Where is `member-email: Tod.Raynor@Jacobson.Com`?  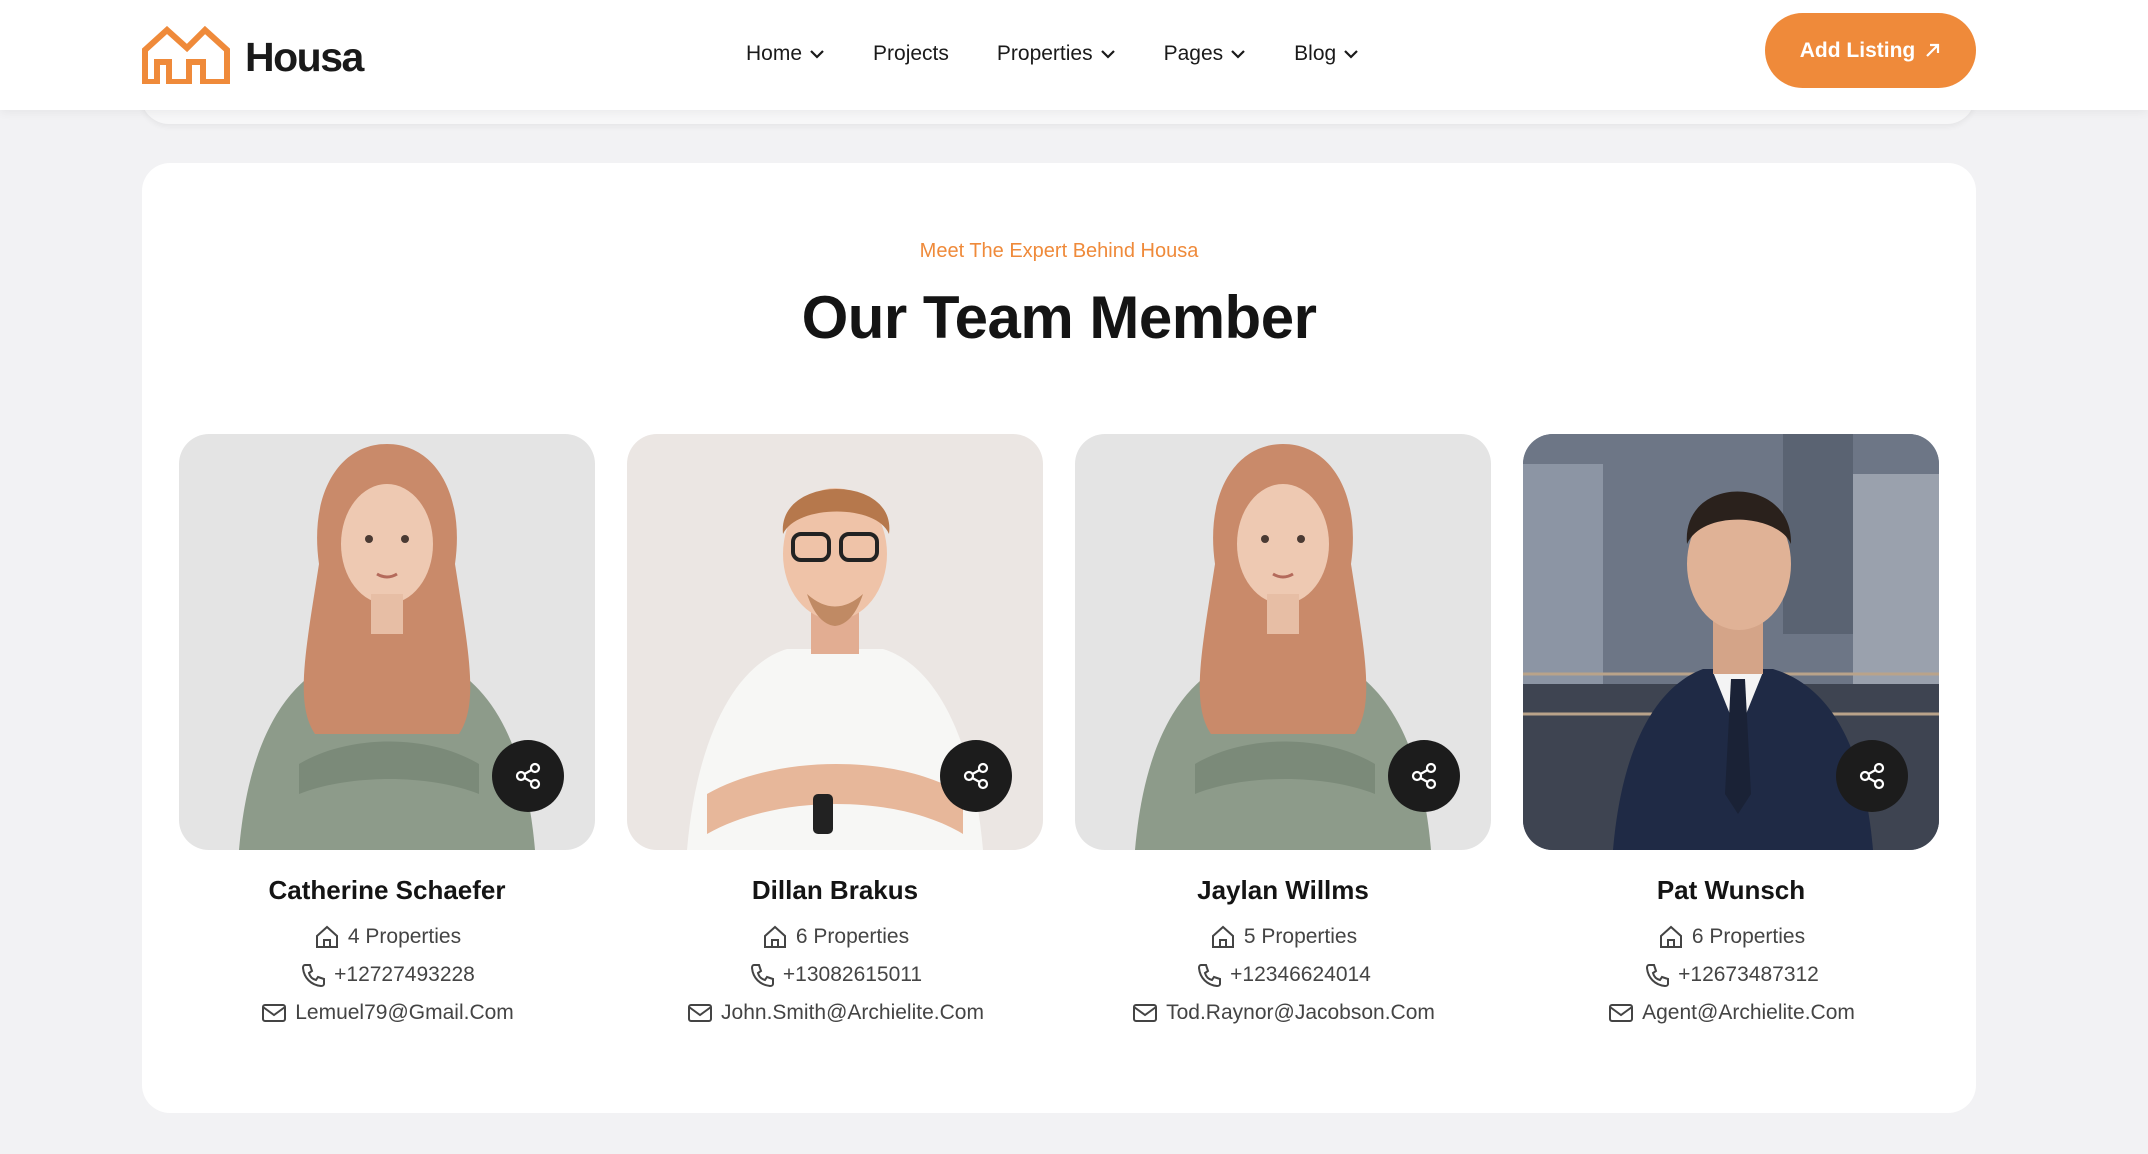
member-email: Tod.Raynor@Jacobson.Com is located at coordinates (1283, 1013).